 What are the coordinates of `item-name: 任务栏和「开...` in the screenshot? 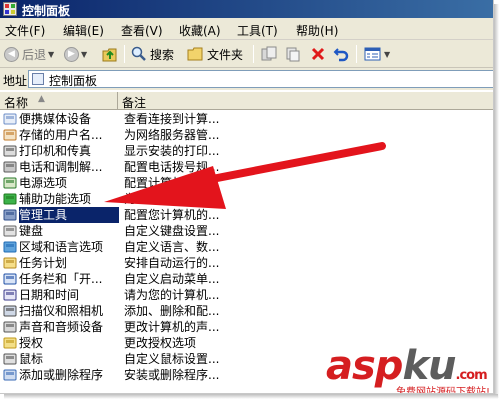 It's located at (61, 279).